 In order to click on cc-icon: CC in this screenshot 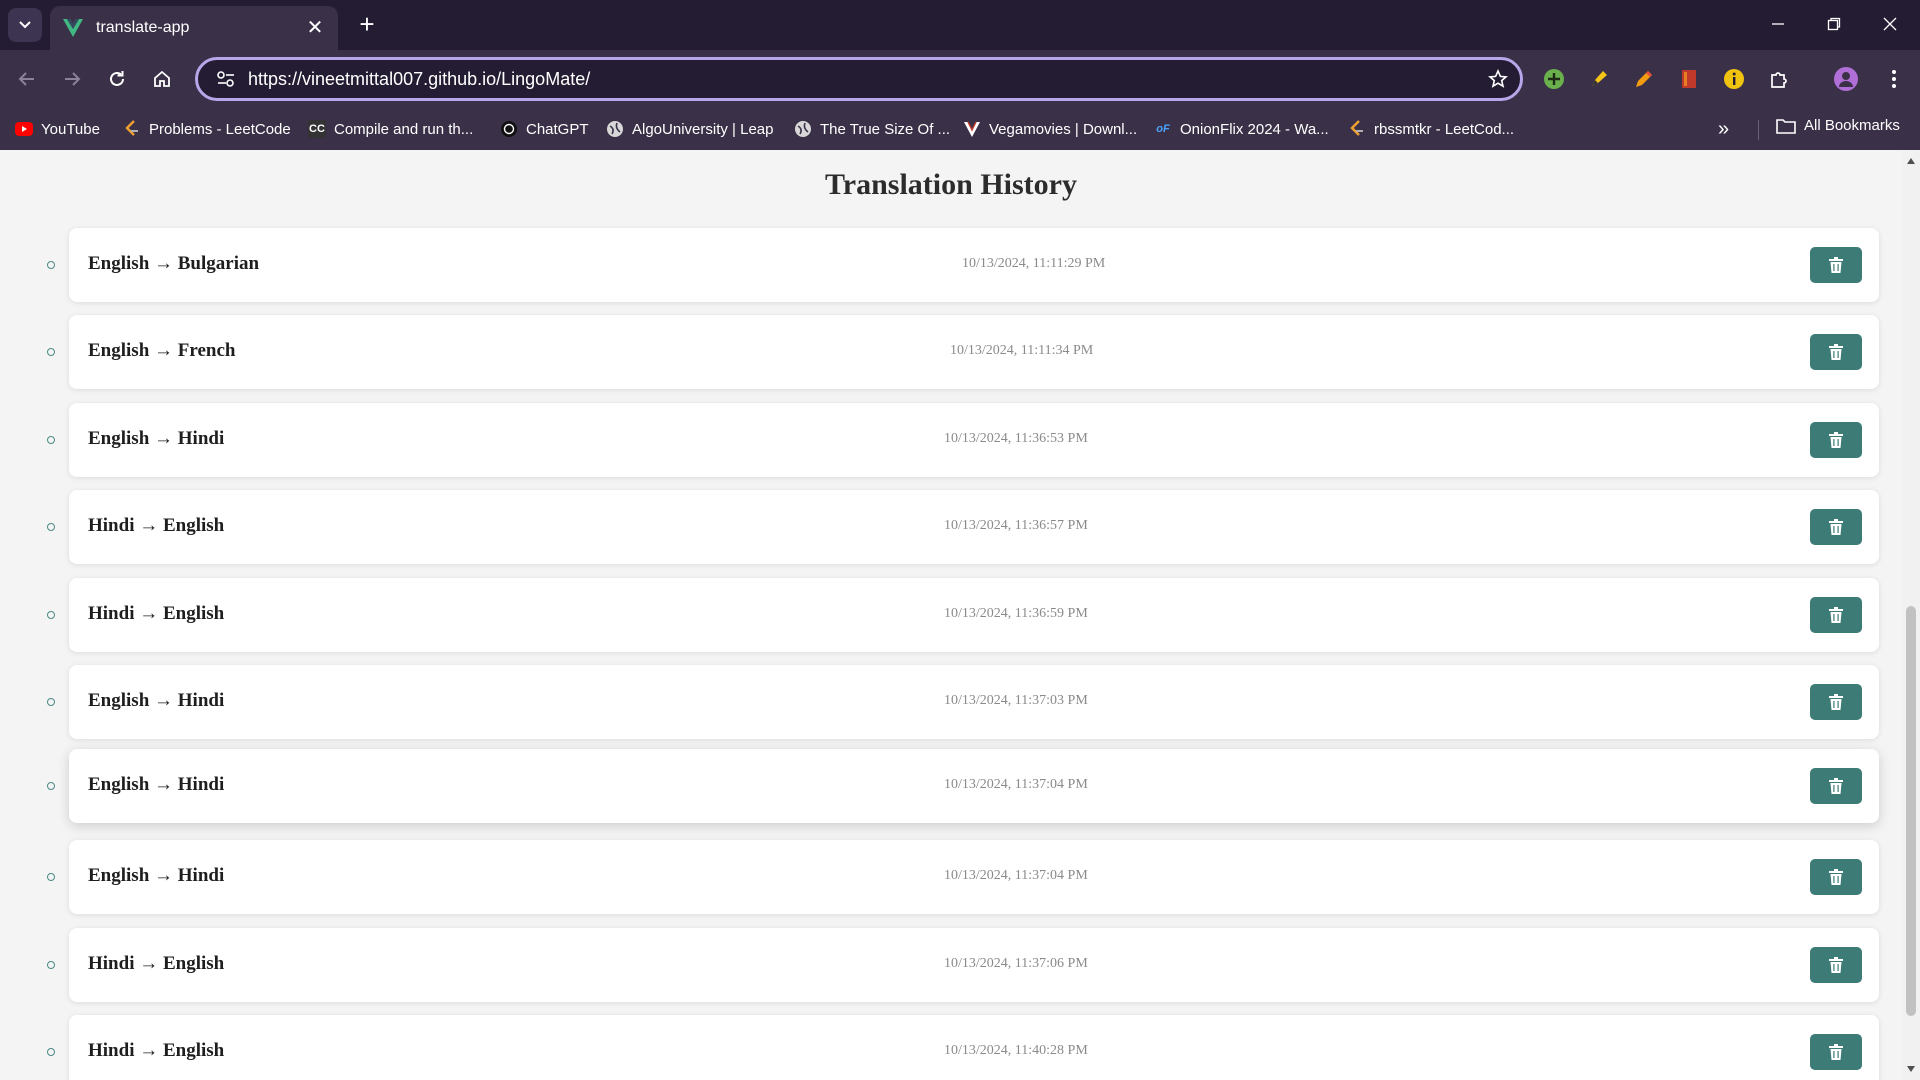, I will do `click(317, 129)`.